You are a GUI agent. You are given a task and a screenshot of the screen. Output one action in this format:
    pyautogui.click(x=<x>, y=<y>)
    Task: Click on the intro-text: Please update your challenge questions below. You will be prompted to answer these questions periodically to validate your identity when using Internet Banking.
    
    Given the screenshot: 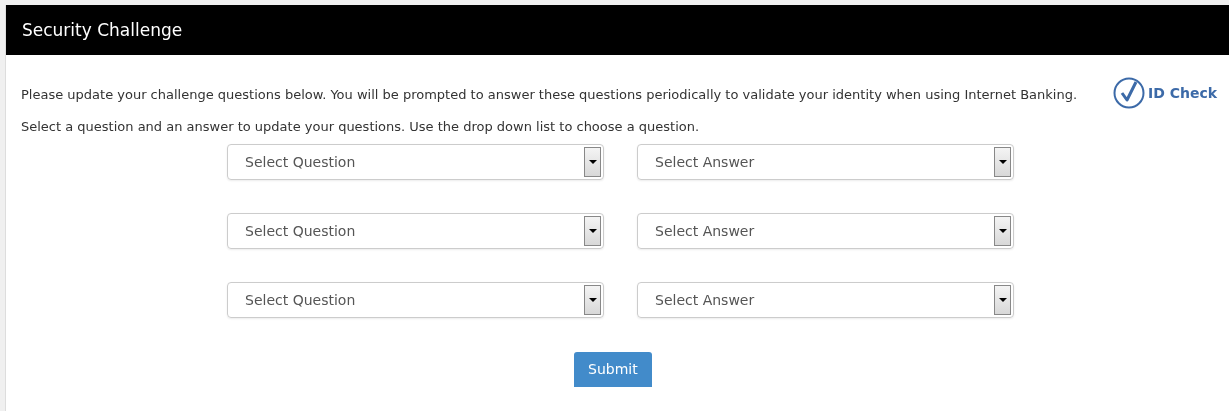 What is the action you would take?
    pyautogui.click(x=550, y=95)
    